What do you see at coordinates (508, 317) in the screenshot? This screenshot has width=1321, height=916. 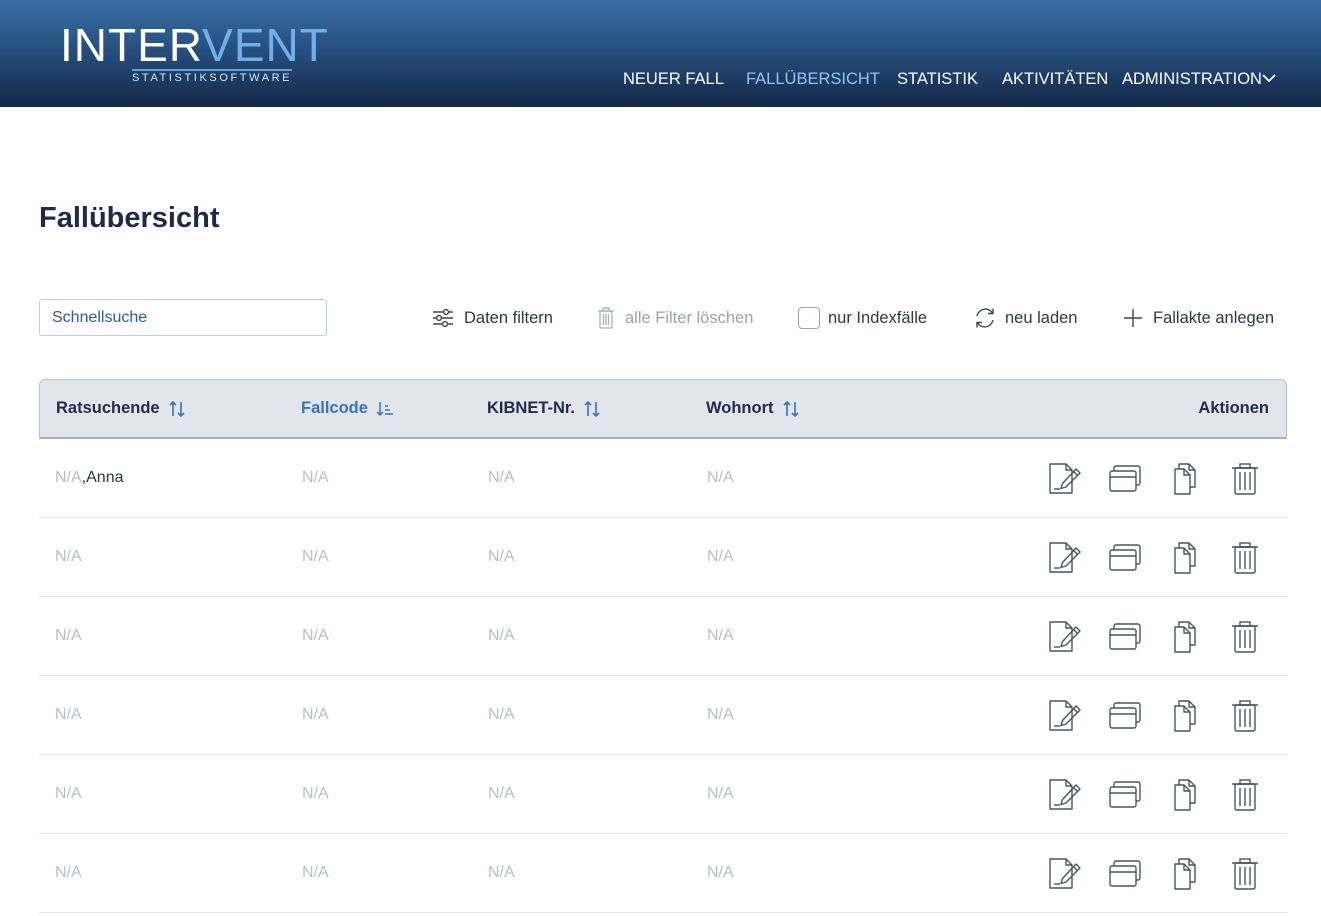 I see `filter-data-label: Daten filtern` at bounding box center [508, 317].